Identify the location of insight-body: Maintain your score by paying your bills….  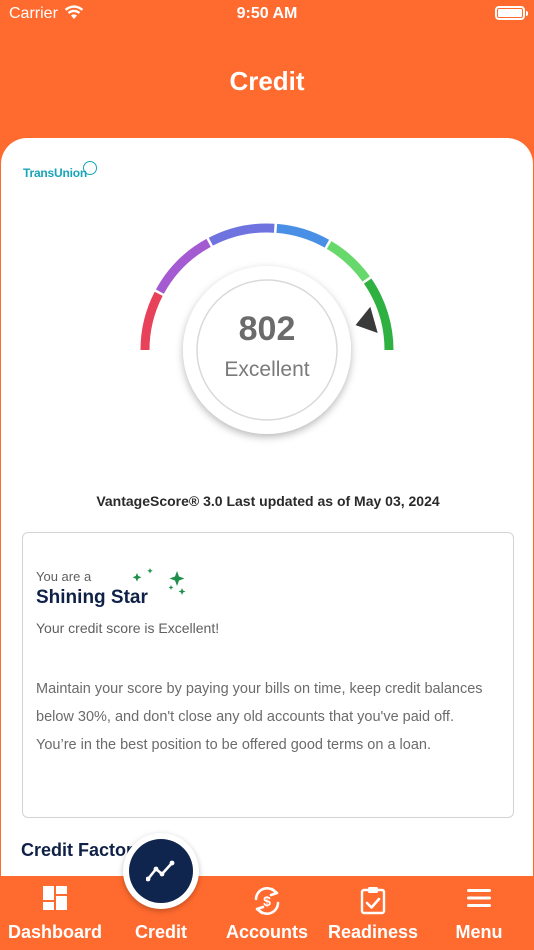
(259, 717).